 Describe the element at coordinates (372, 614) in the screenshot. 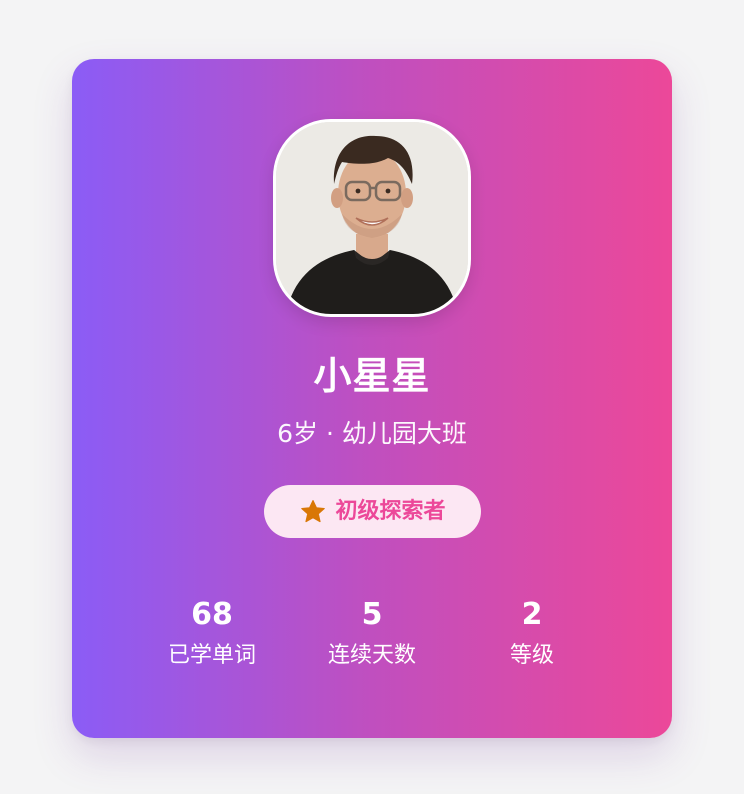

I see `stat-value: 5` at that location.